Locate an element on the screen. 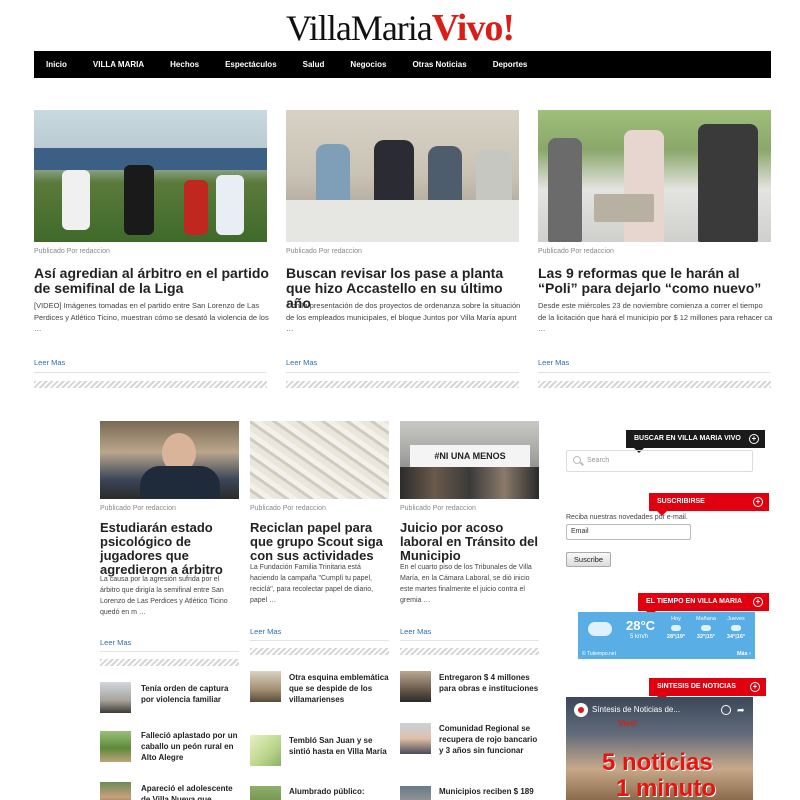 This screenshot has width=800, height=800. weather-widget-header: EL TIEMPO EN VILLA MARIA + is located at coordinates (703, 604).